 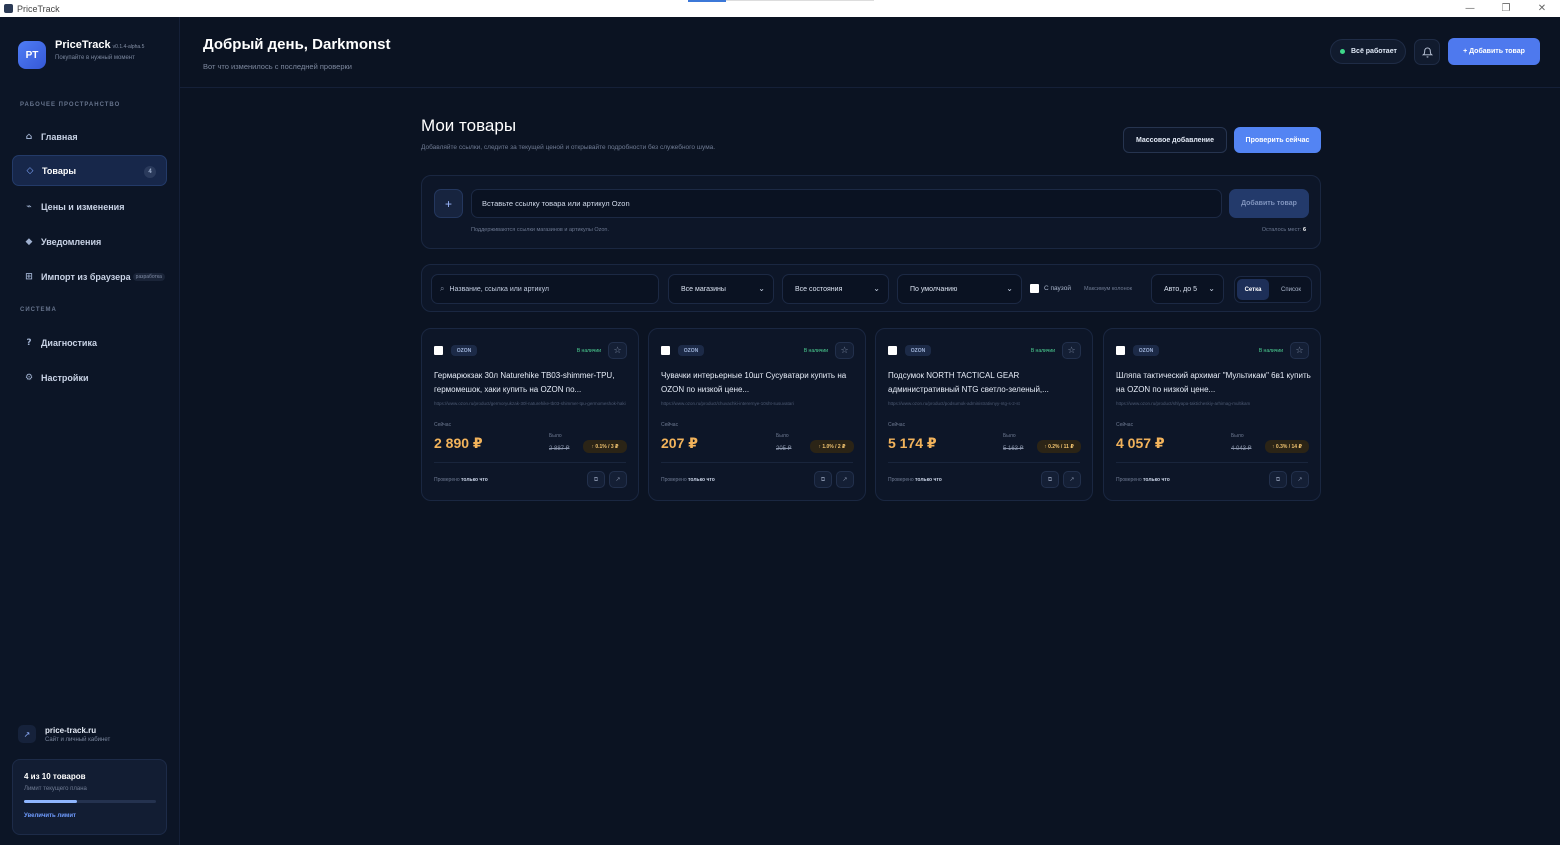 What do you see at coordinates (1253, 289) in the screenshot?
I see `view-grid-button: Сетка` at bounding box center [1253, 289].